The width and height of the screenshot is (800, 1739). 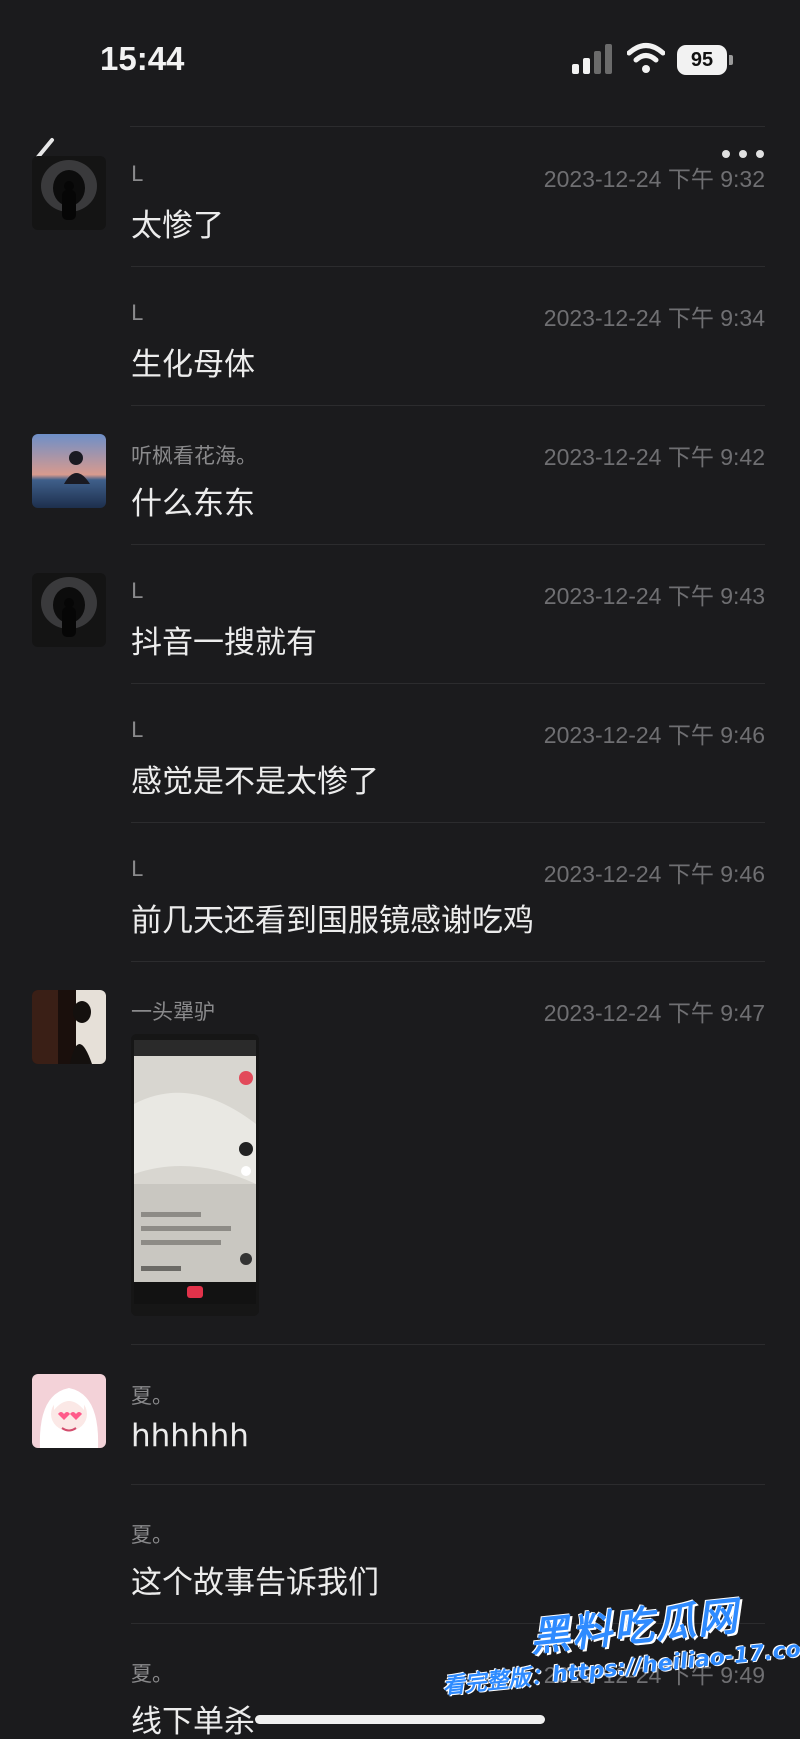 I want to click on comment-text: 什么东东, so click(x=193, y=504).